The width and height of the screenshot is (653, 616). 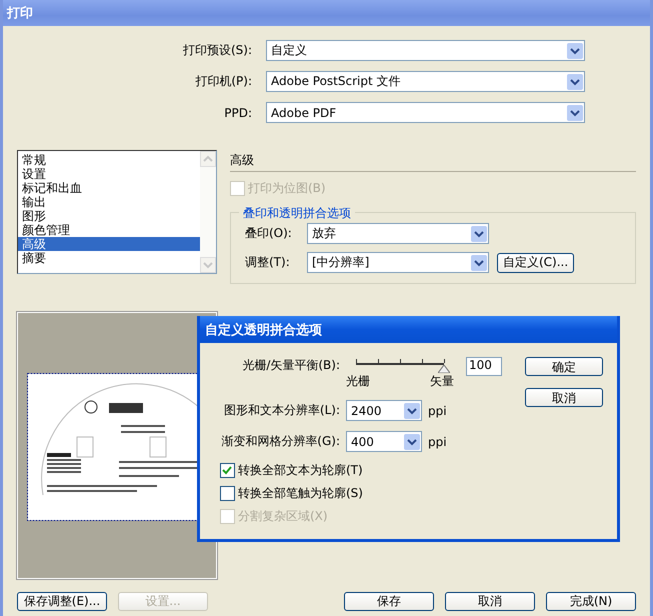 What do you see at coordinates (109, 188) in the screenshot?
I see `category-item: 标记和出血` at bounding box center [109, 188].